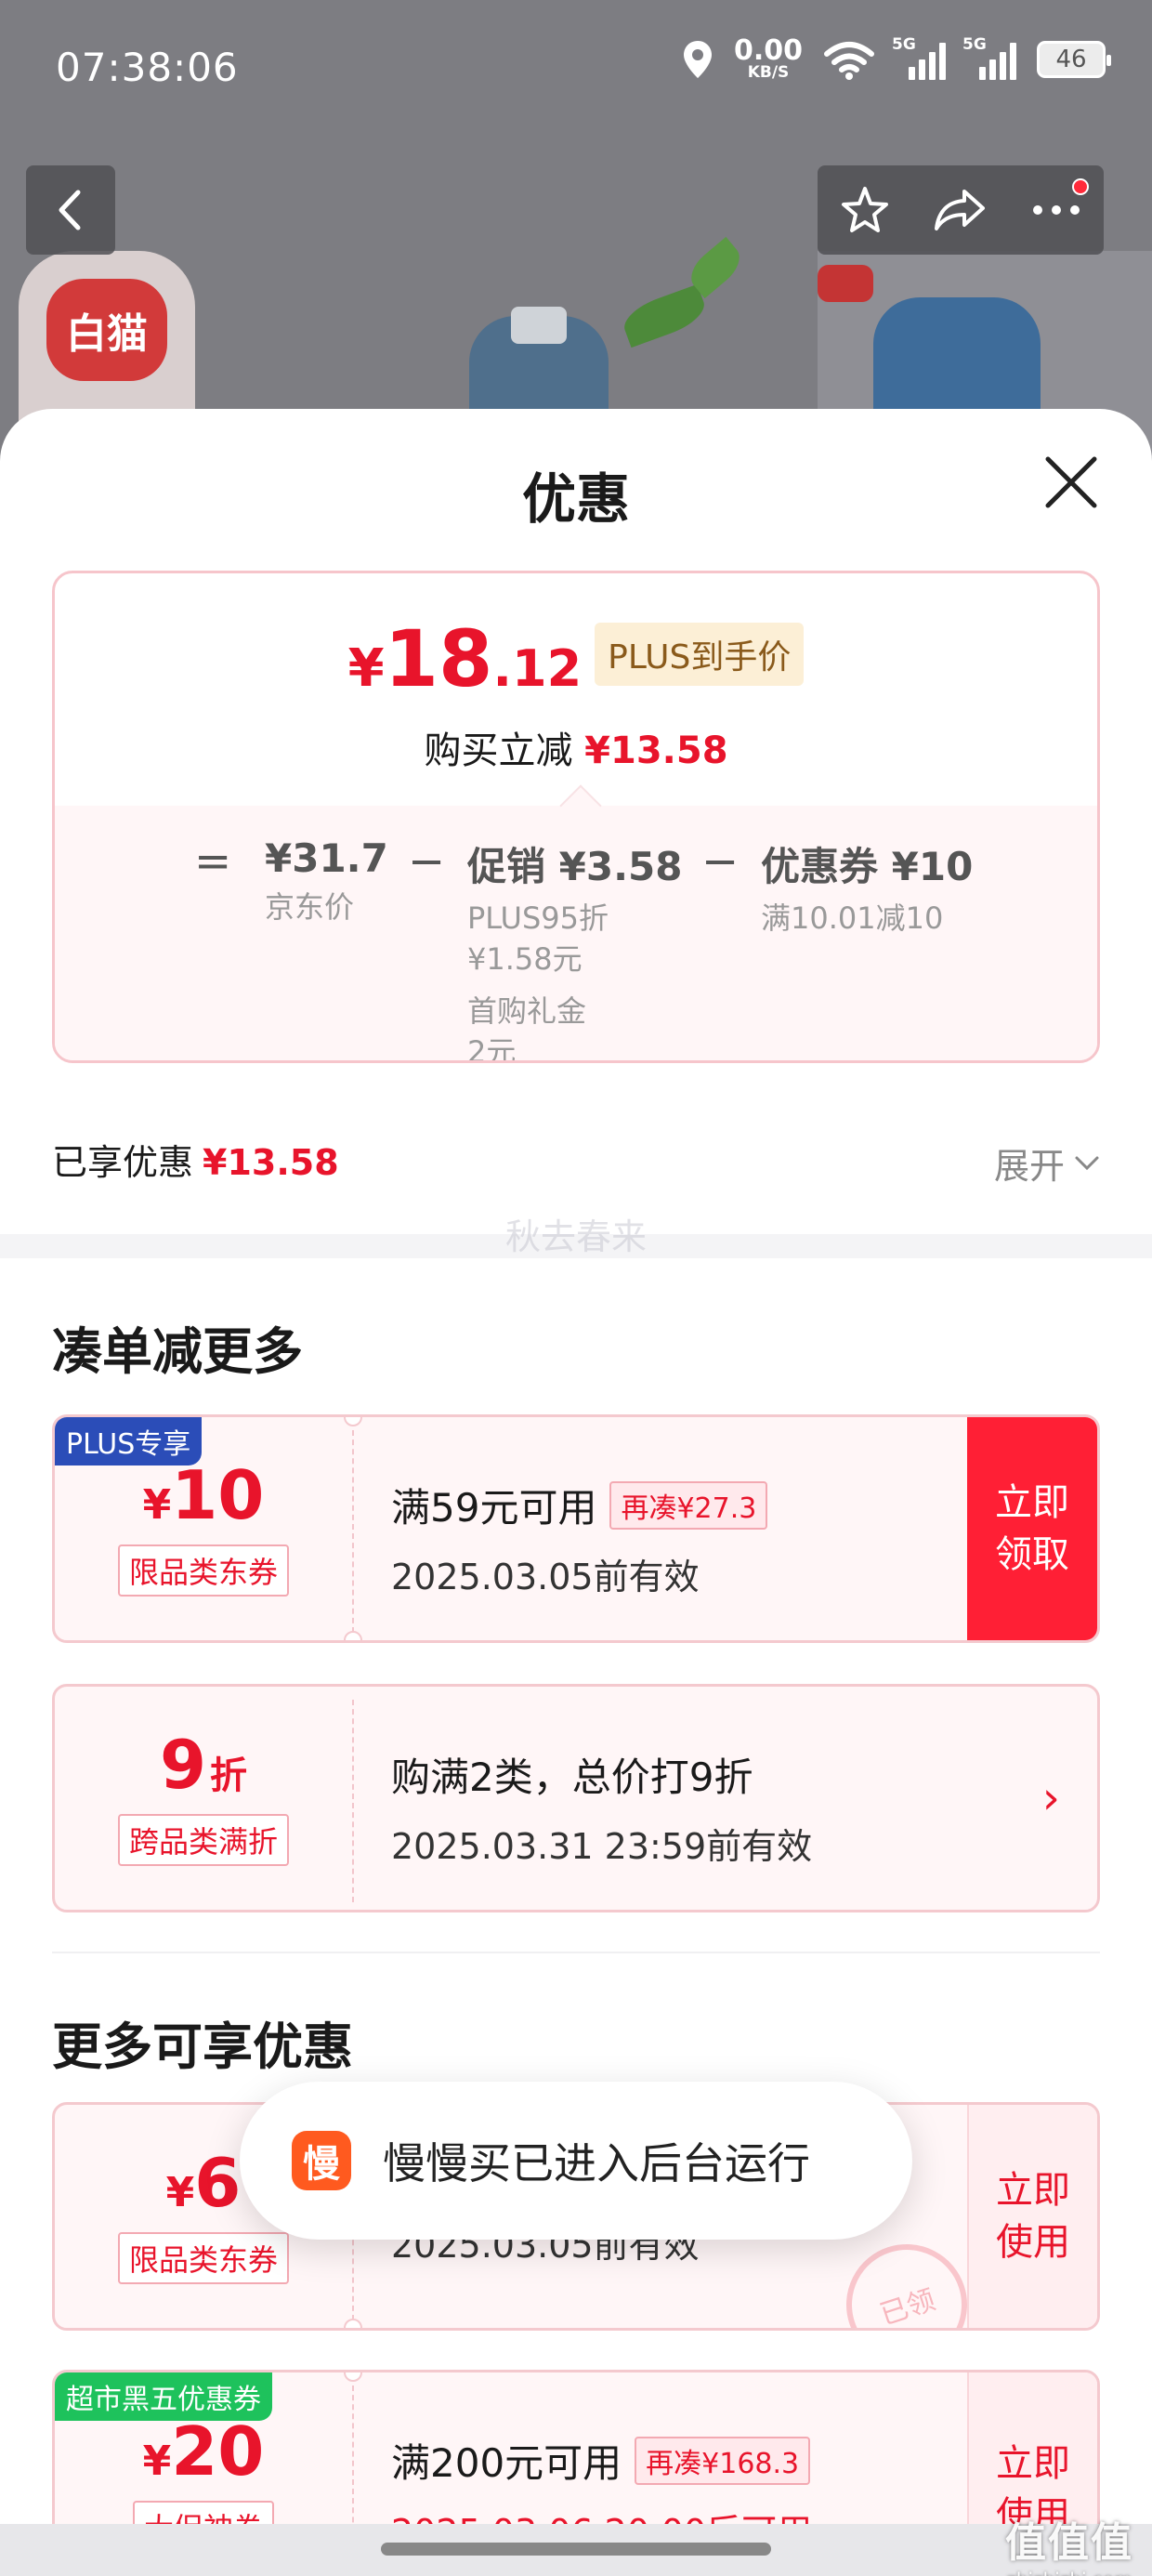 Image resolution: width=1152 pixels, height=2576 pixels. What do you see at coordinates (203, 2183) in the screenshot?
I see `coupon-amount: ¥6` at bounding box center [203, 2183].